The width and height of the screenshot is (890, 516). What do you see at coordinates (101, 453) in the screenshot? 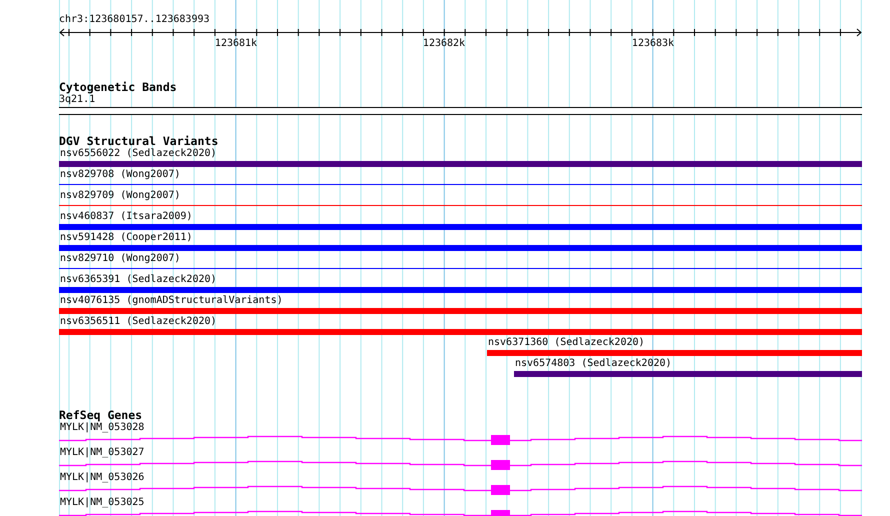
I see `gene-label: MYLK|NM_053027` at bounding box center [101, 453].